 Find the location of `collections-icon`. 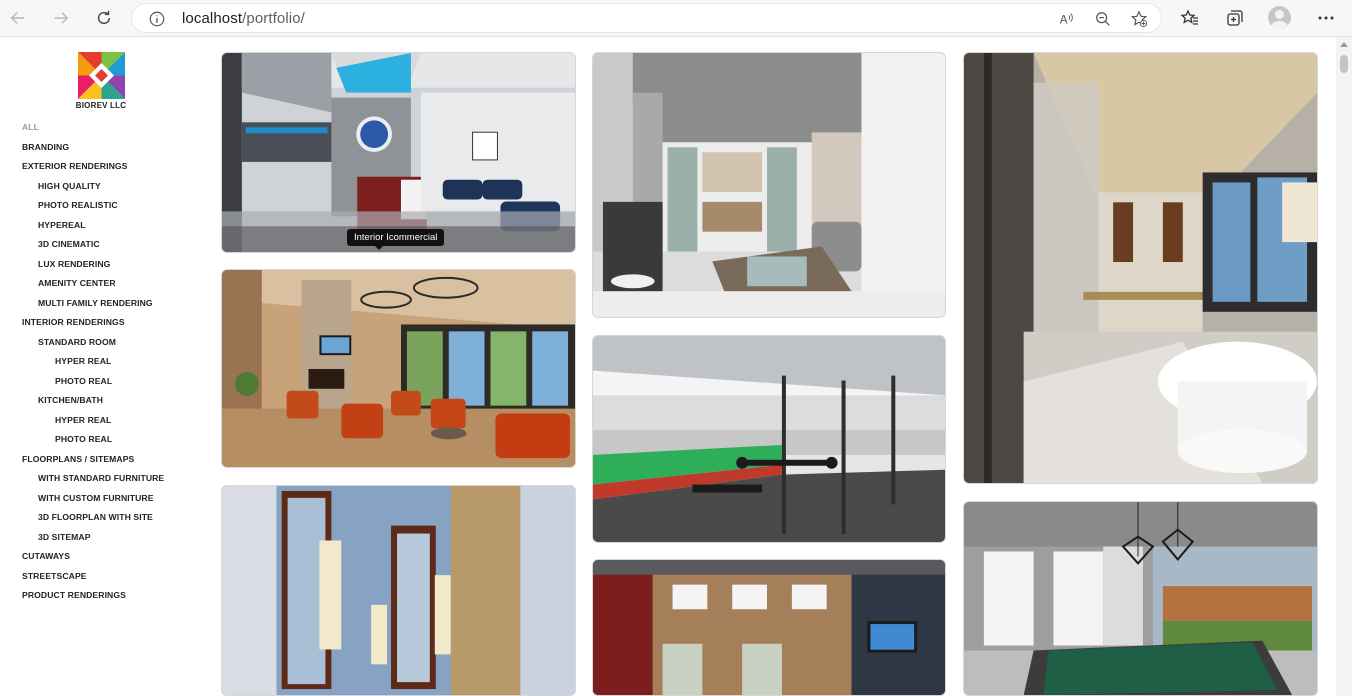

collections-icon is located at coordinates (1235, 18).